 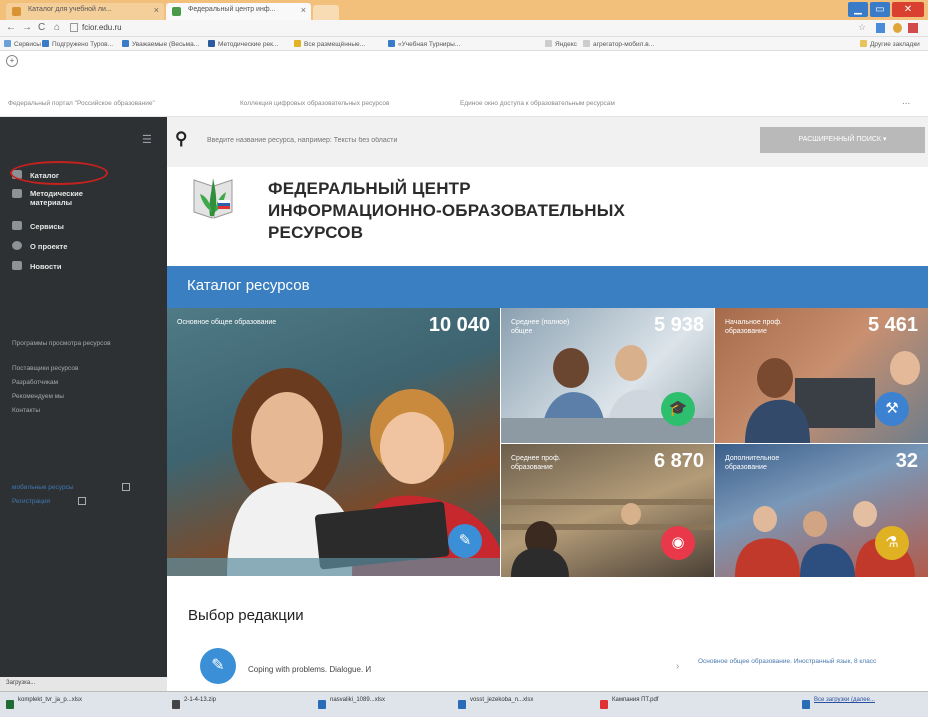 What do you see at coordinates (477, 140) in the screenshot?
I see `search-input` at bounding box center [477, 140].